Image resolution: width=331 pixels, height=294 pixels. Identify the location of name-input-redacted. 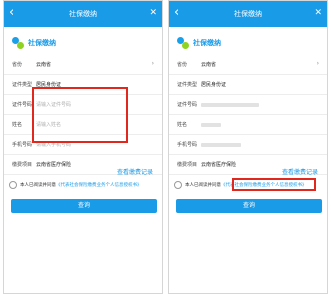
(211, 125).